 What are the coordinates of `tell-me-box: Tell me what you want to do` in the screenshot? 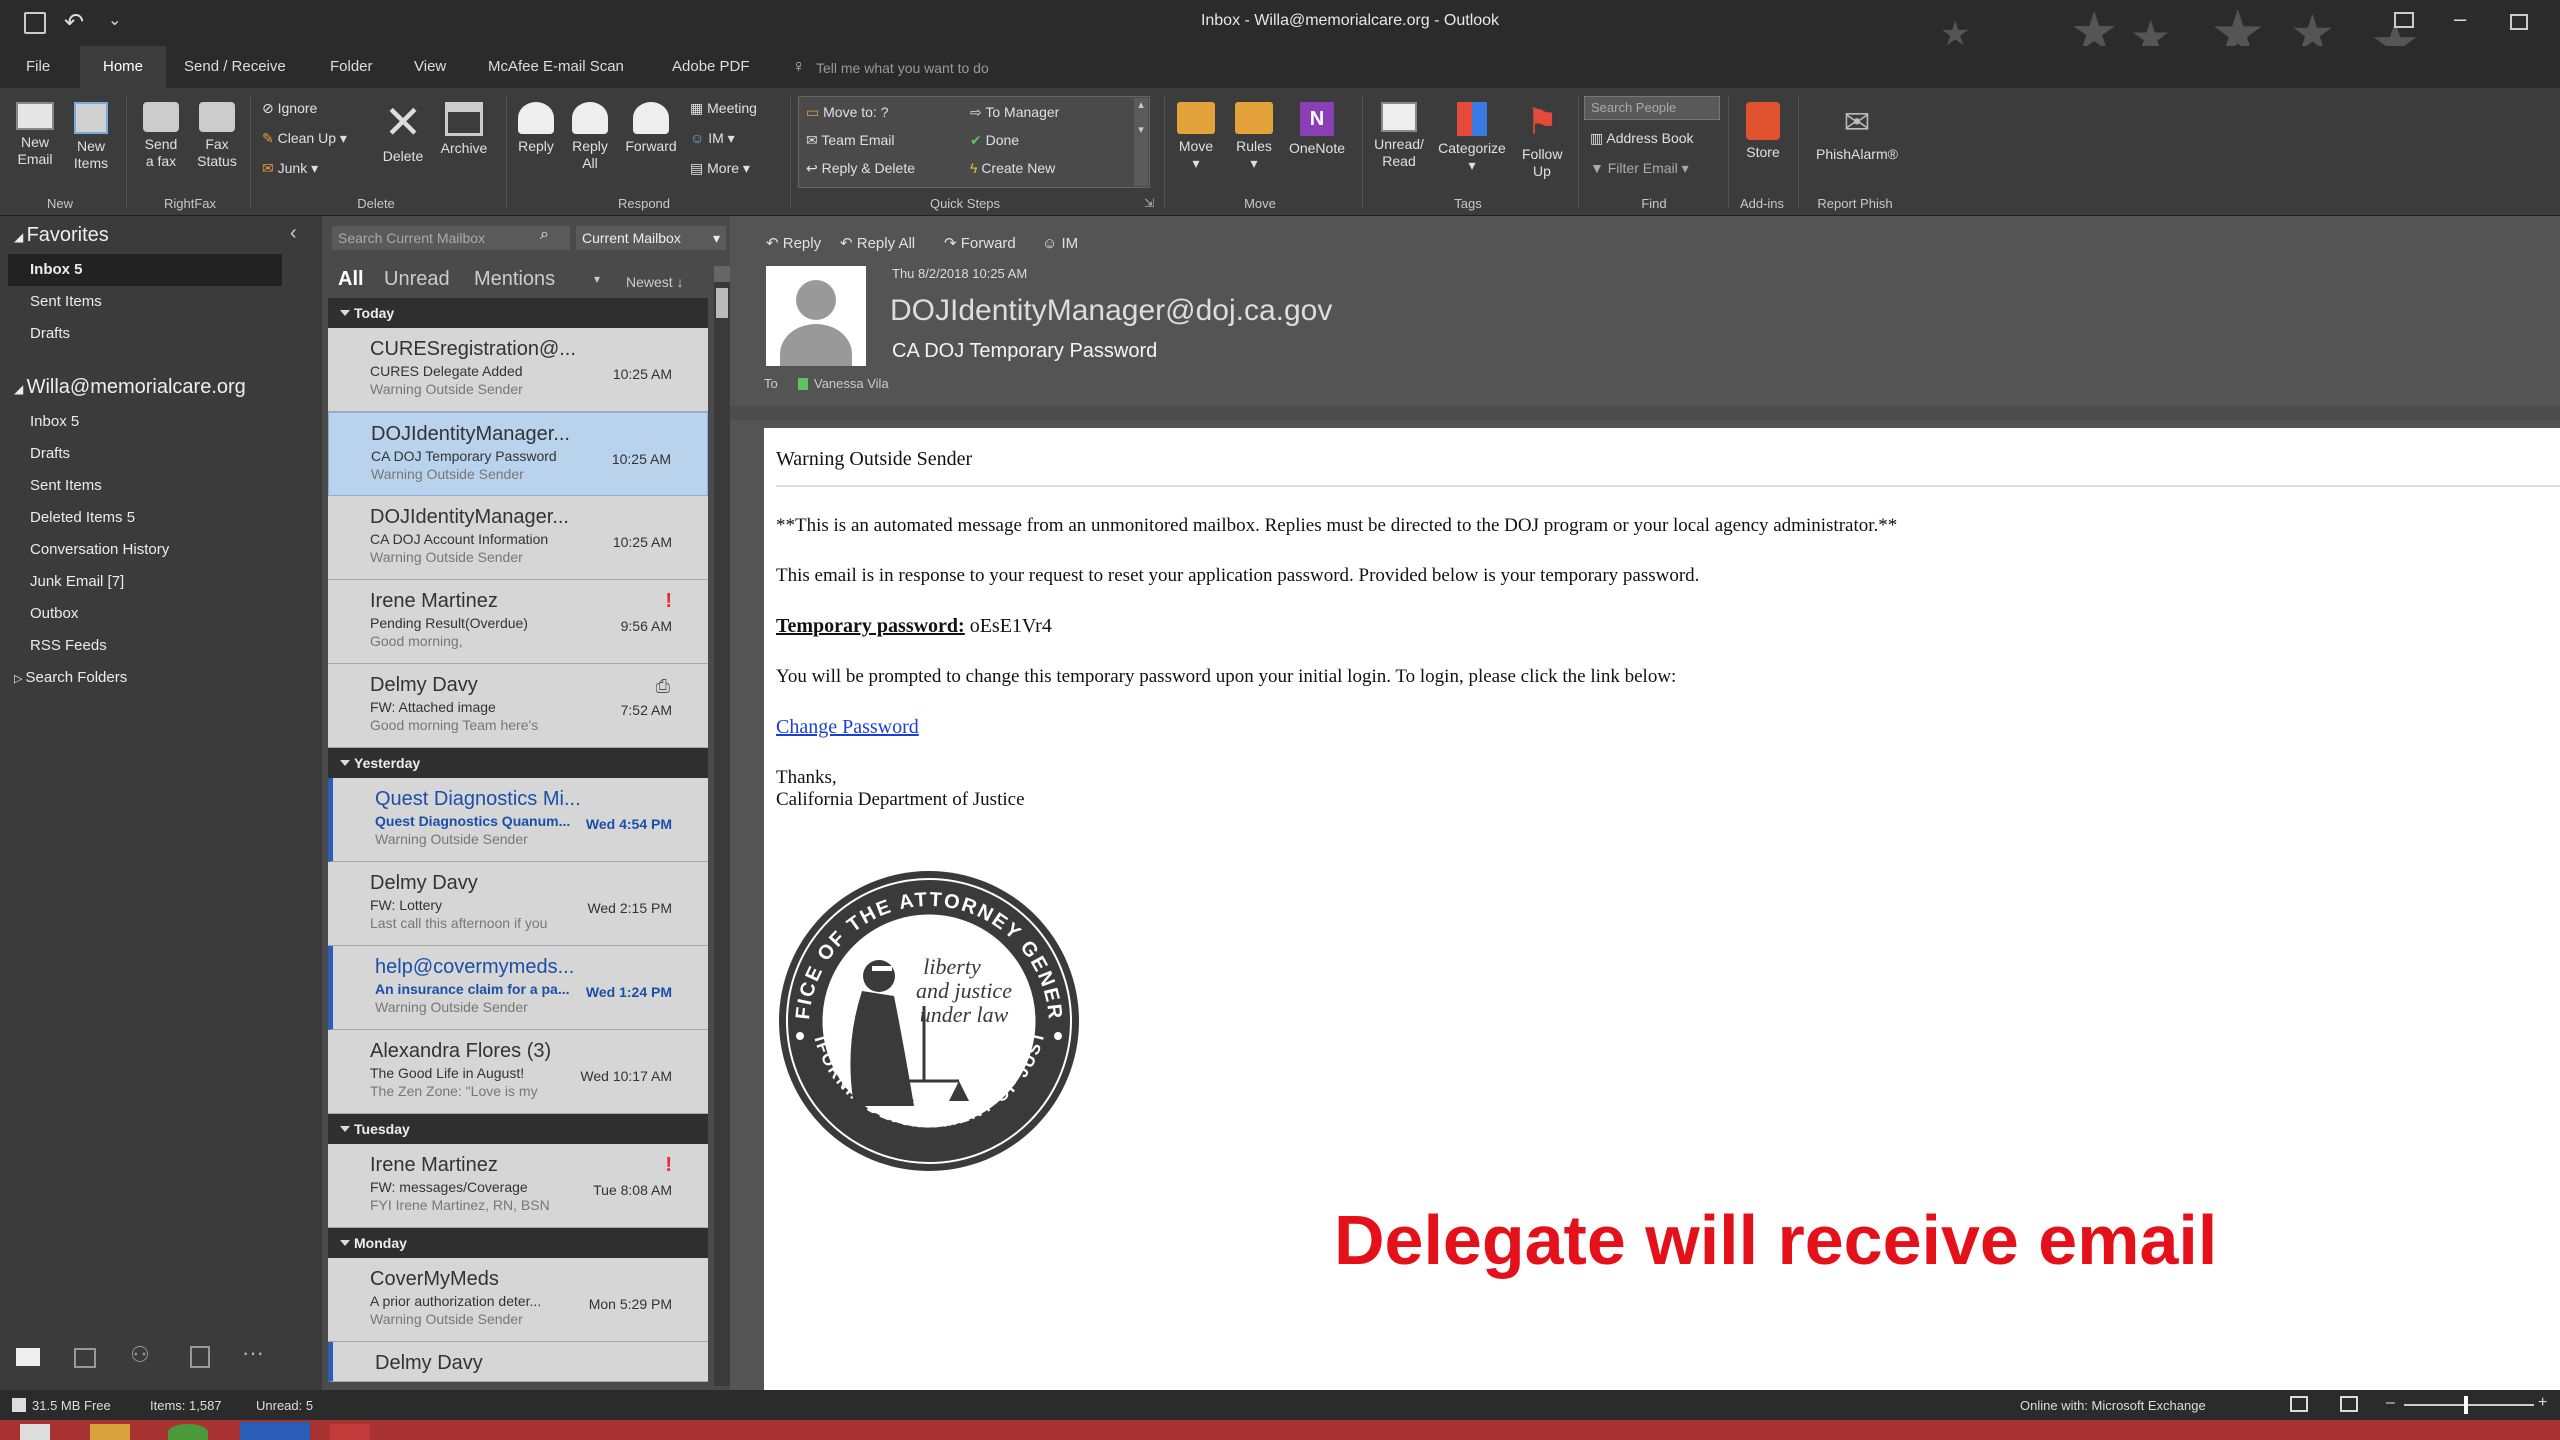 It's located at (902, 68).